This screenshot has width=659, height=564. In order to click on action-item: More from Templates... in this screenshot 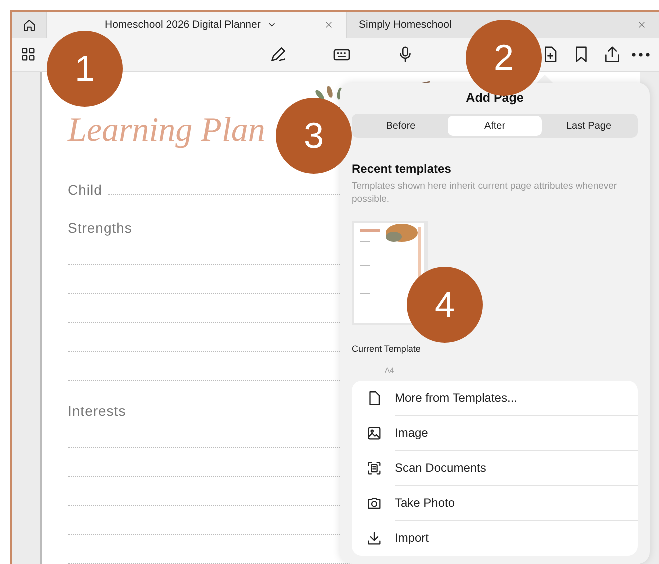, I will do `click(502, 398)`.